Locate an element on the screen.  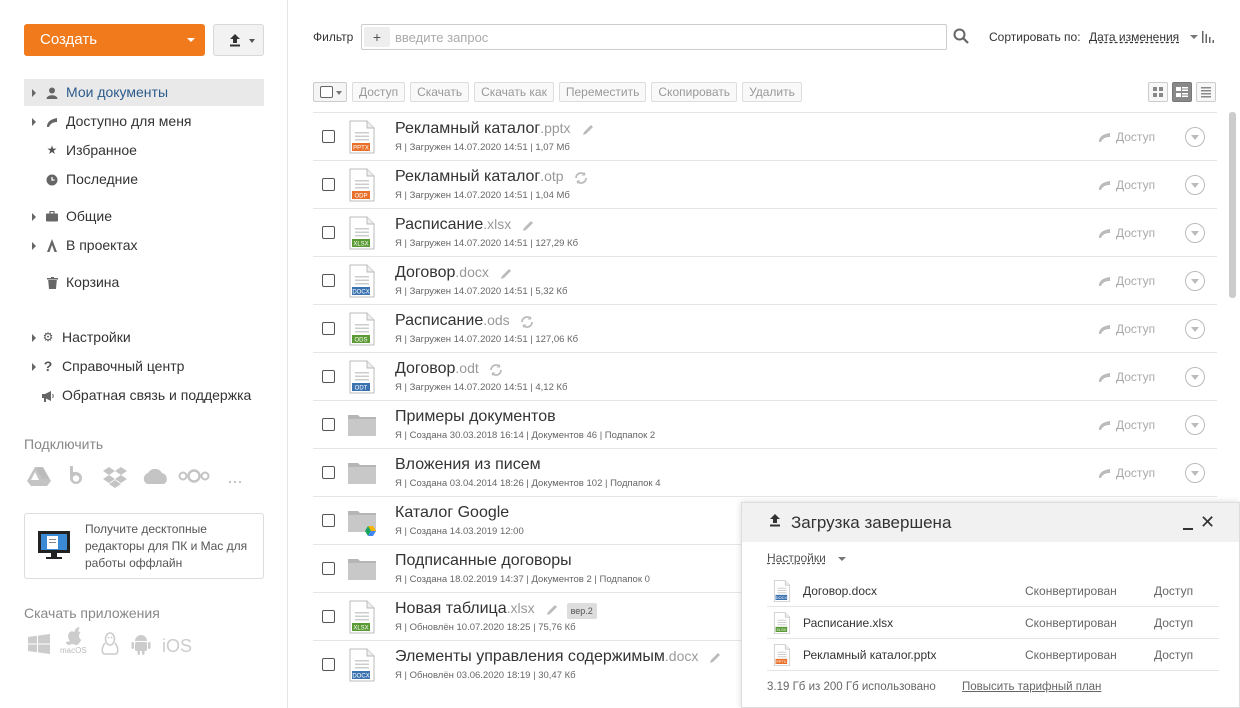
sort-field-dropdown: Дата изменения is located at coordinates (1134, 37).